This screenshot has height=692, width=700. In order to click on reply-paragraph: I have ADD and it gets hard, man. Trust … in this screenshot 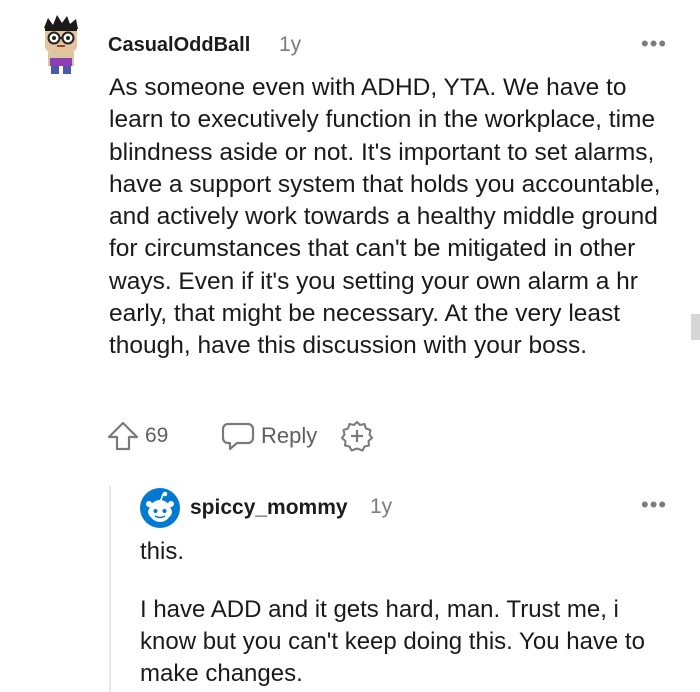, I will do `click(392, 641)`.